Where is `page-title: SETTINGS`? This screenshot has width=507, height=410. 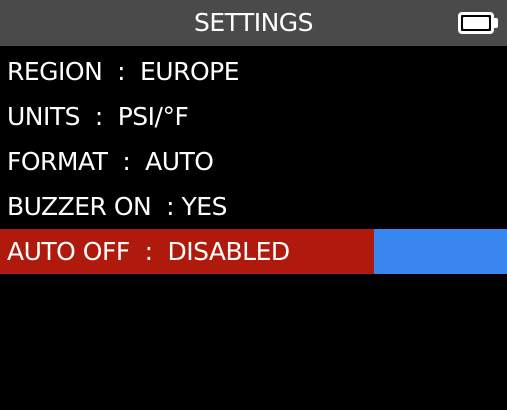 page-title: SETTINGS is located at coordinates (253, 22).